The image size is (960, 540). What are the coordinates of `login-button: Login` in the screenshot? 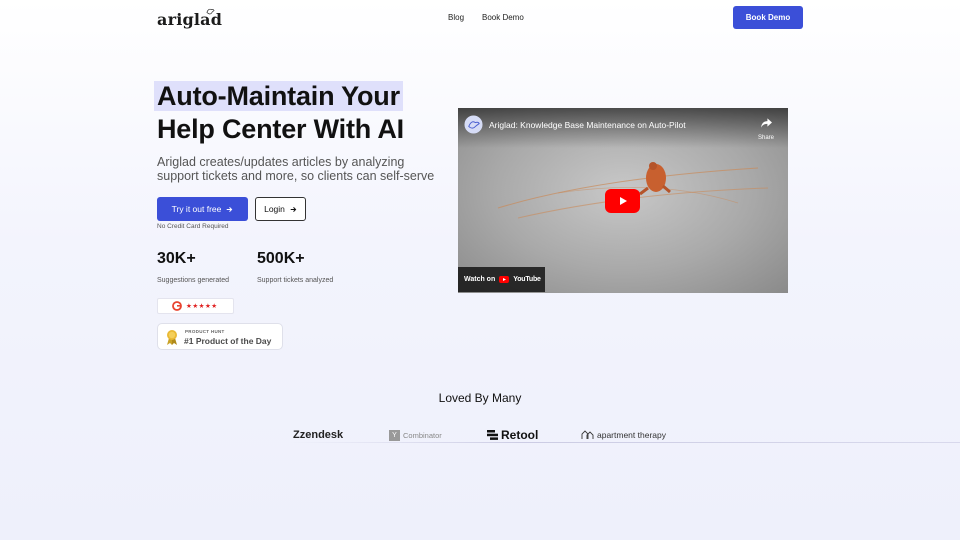 It's located at (280, 209).